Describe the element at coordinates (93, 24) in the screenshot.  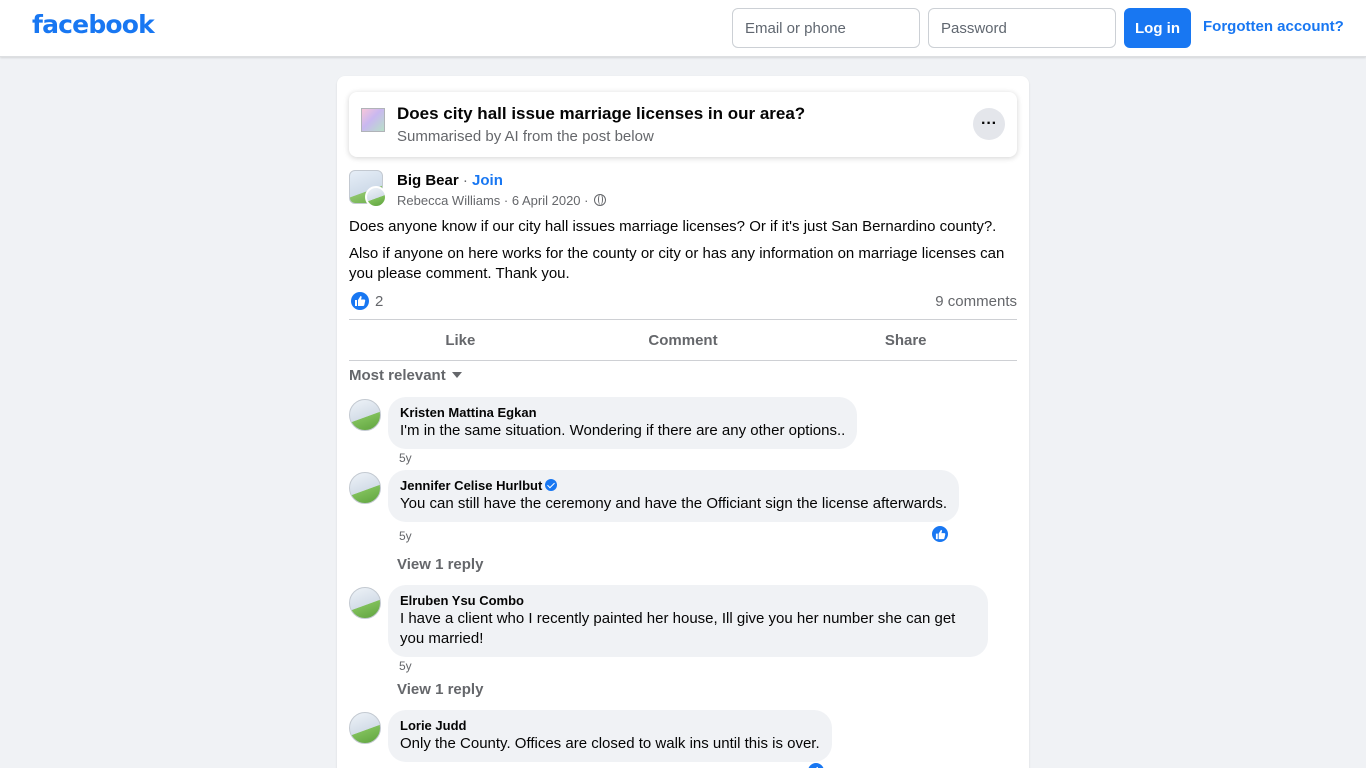
I see `facebook-logo: facebook` at that location.